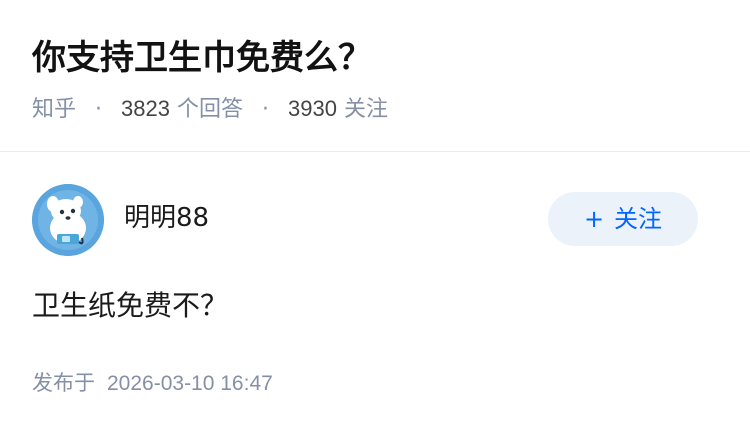  Describe the element at coordinates (312, 108) in the screenshot. I see `follow-count: 3930` at that location.